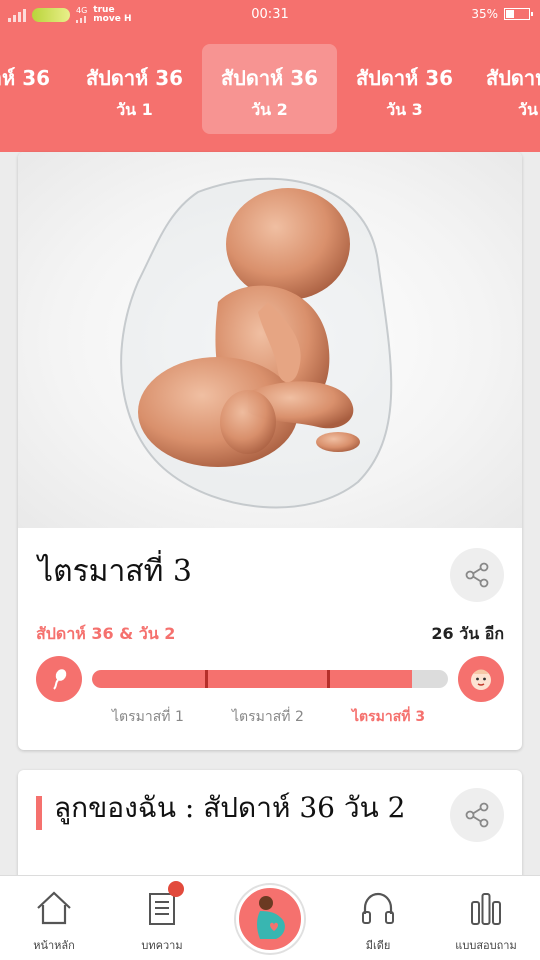 The width and height of the screenshot is (540, 960). Describe the element at coordinates (528, 109) in the screenshot. I see `tab-sublabel: วัน` at that location.